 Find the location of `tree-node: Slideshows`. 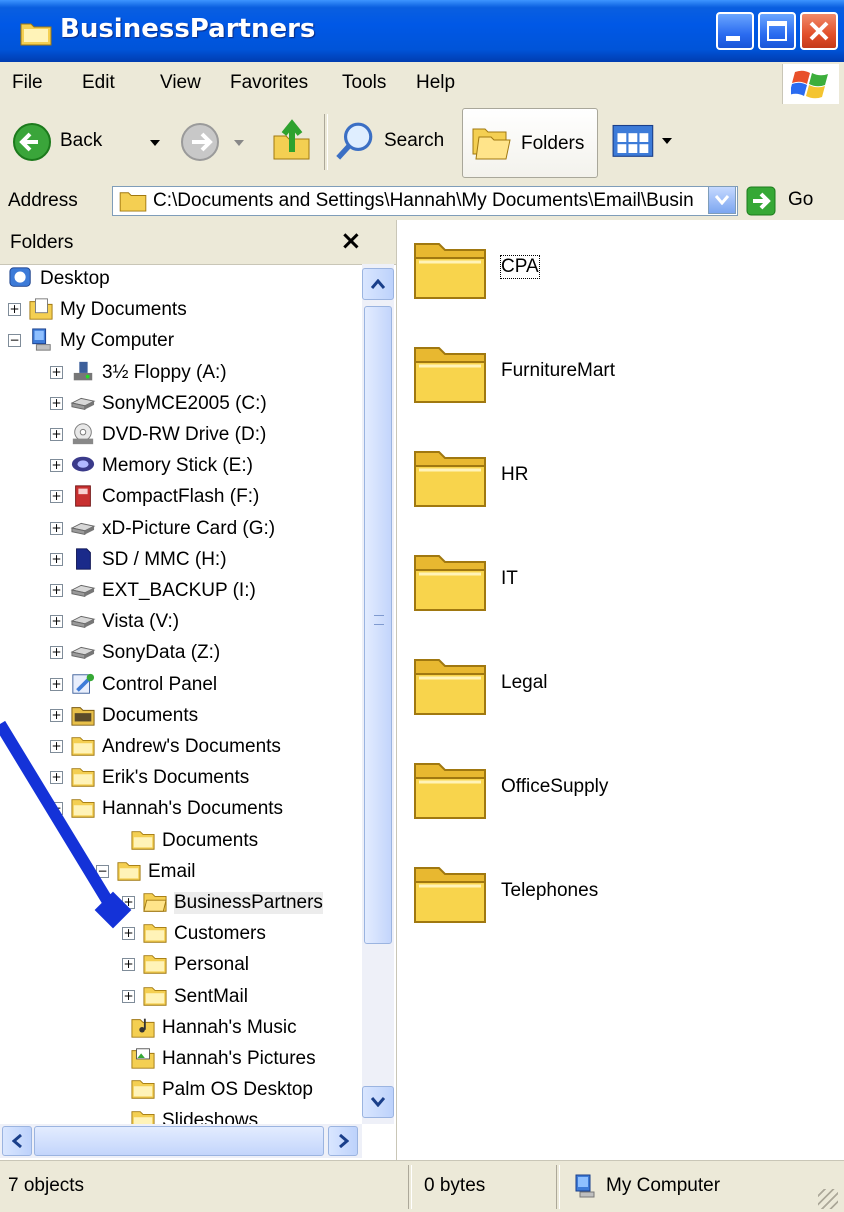

tree-node: Slideshows is located at coordinates (181, 1115).